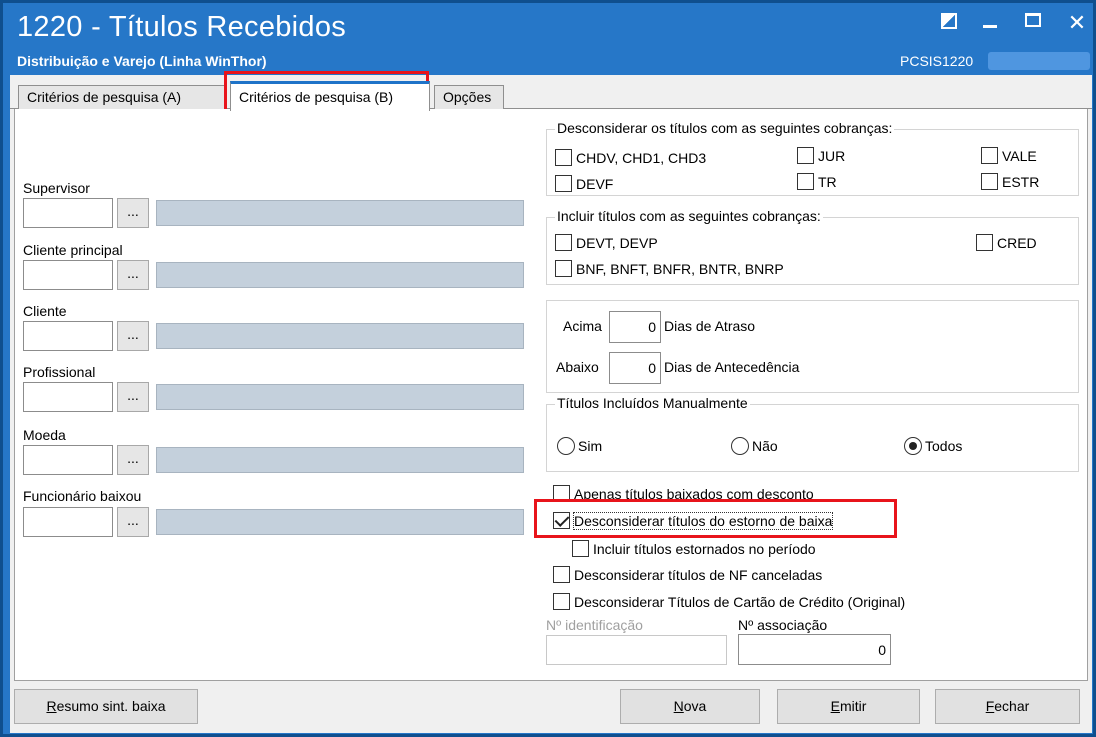  Describe the element at coordinates (636, 650) in the screenshot. I see `identificacao-input` at that location.